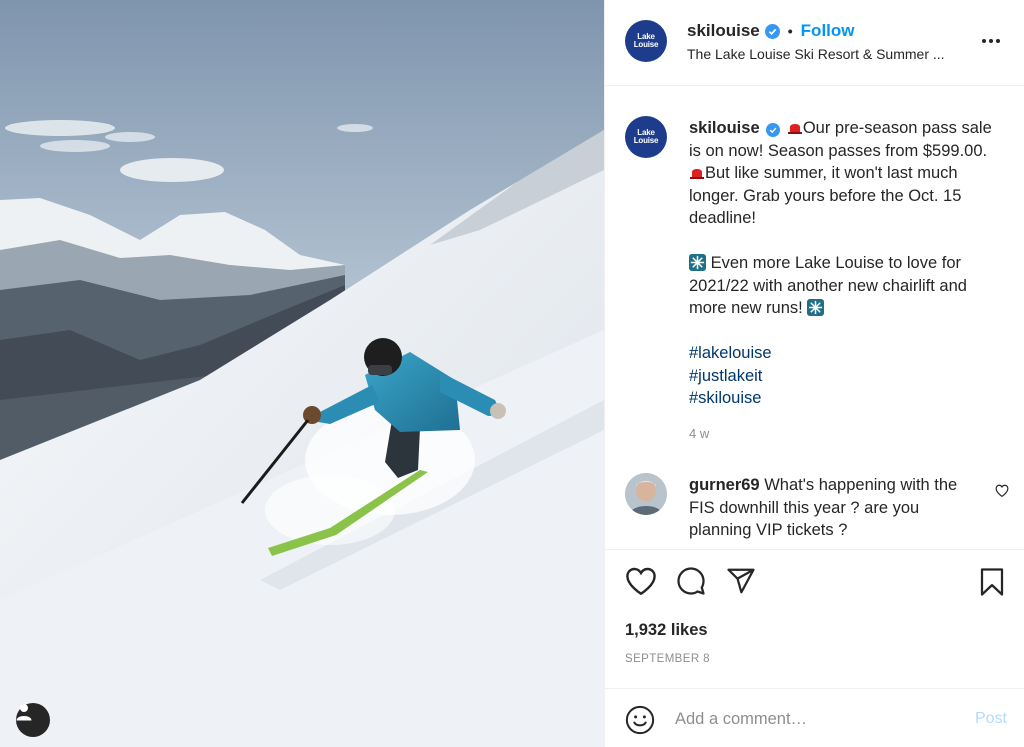 Image resolution: width=1024 pixels, height=747 pixels. What do you see at coordinates (814, 618) in the screenshot?
I see `post-actions: 1,932 likes SEPTEMBER 8` at bounding box center [814, 618].